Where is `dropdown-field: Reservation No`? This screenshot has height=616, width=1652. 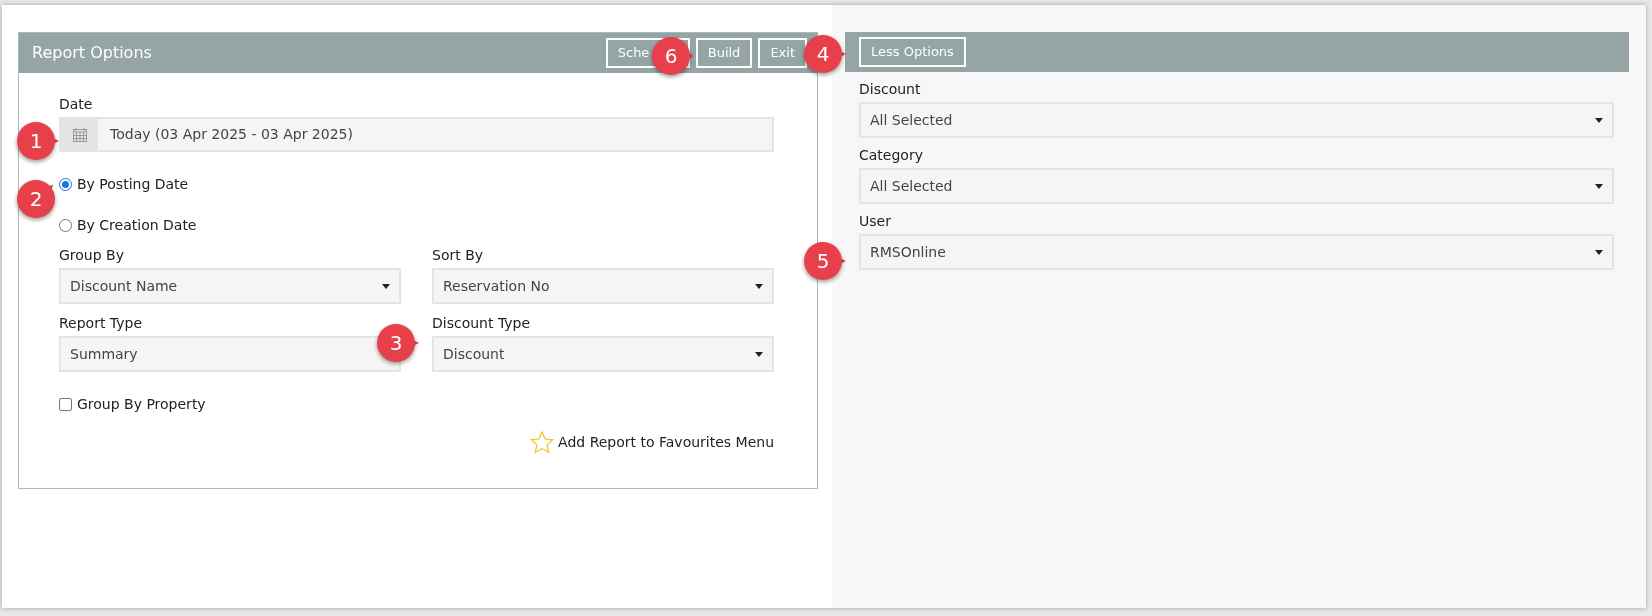 dropdown-field: Reservation No is located at coordinates (603, 286).